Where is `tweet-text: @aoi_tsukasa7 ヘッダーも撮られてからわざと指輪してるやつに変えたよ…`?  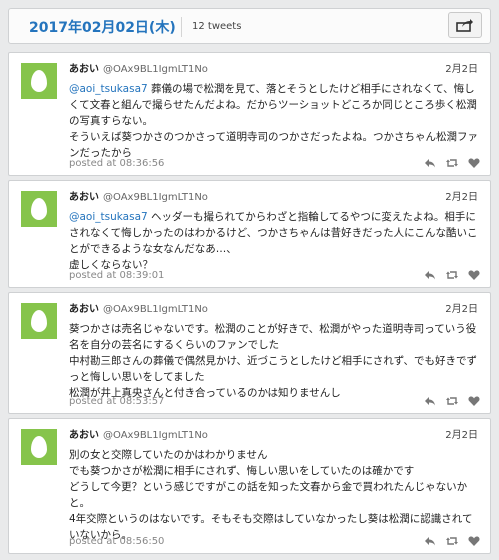 tweet-text: @aoi_tsukasa7 ヘッダーも撮られてからわざと指輪してるやつに変えたよ… is located at coordinates (274, 241).